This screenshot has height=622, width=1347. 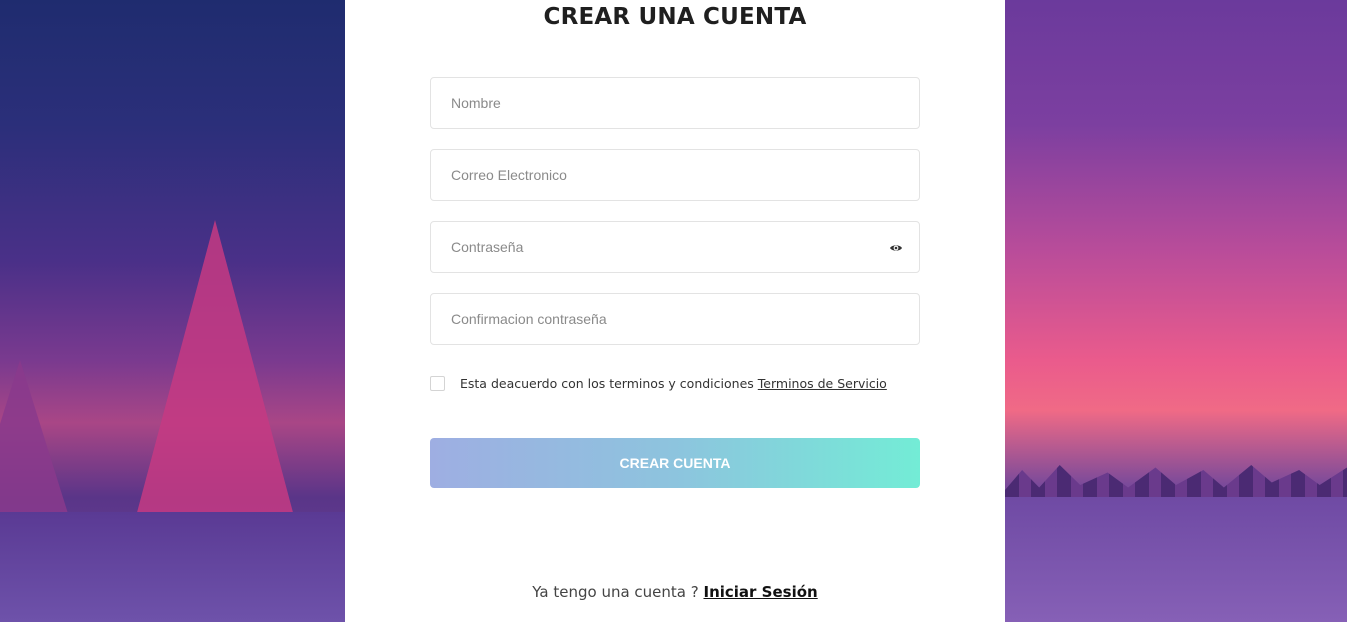 I want to click on confirm-password-field-wrapper, so click(x=675, y=319).